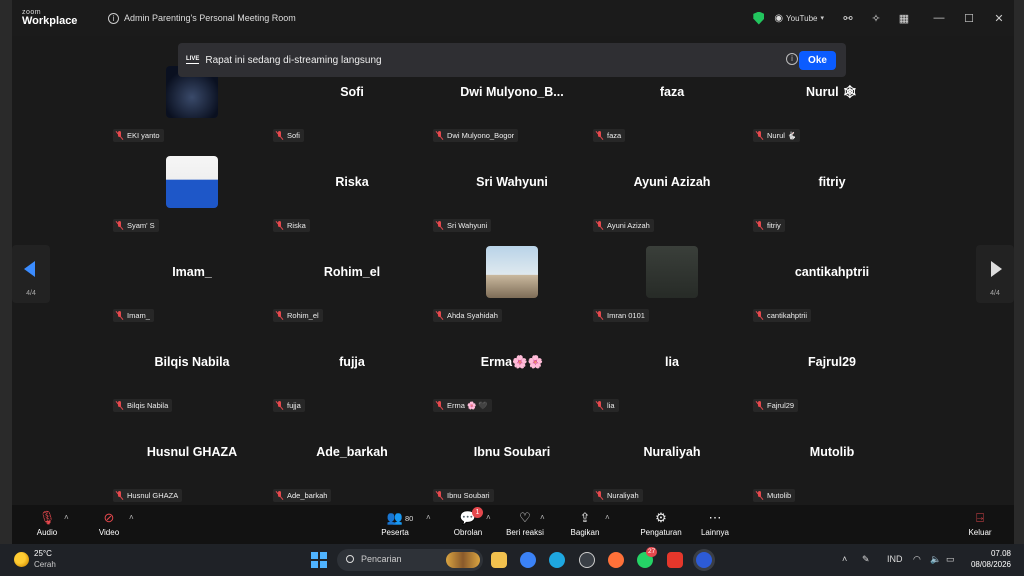  What do you see at coordinates (980, 523) in the screenshot?
I see `leave-button: ⍈ Keluar` at bounding box center [980, 523].